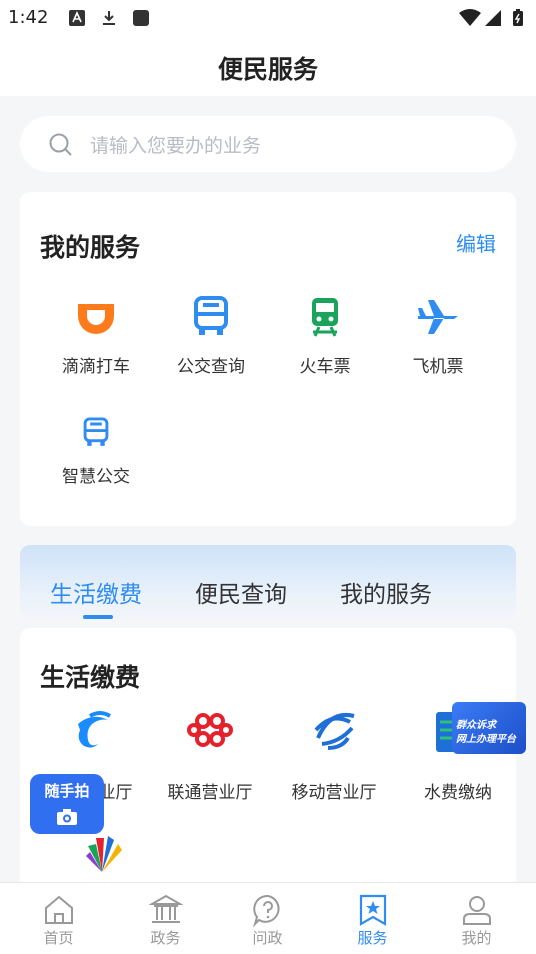 The width and height of the screenshot is (536, 954). What do you see at coordinates (60, 144) in the screenshot?
I see `search-icon` at bounding box center [60, 144].